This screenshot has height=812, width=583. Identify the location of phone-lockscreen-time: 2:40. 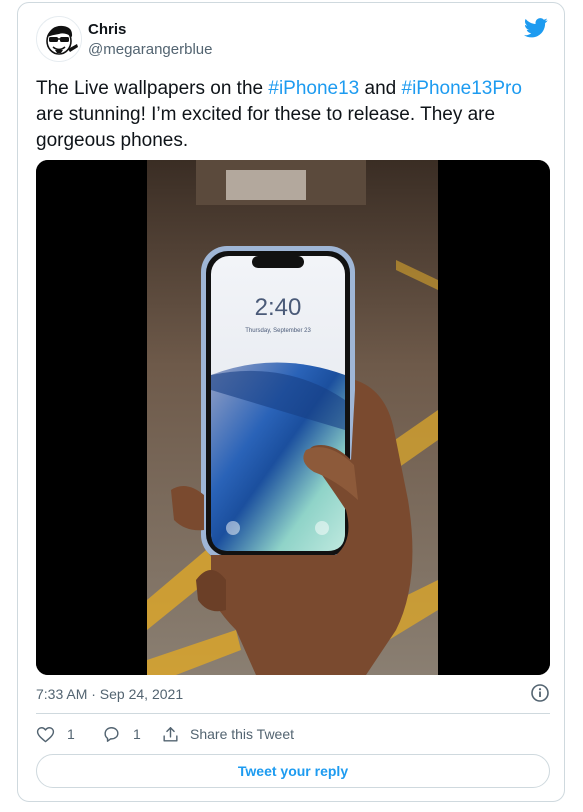
(278, 307).